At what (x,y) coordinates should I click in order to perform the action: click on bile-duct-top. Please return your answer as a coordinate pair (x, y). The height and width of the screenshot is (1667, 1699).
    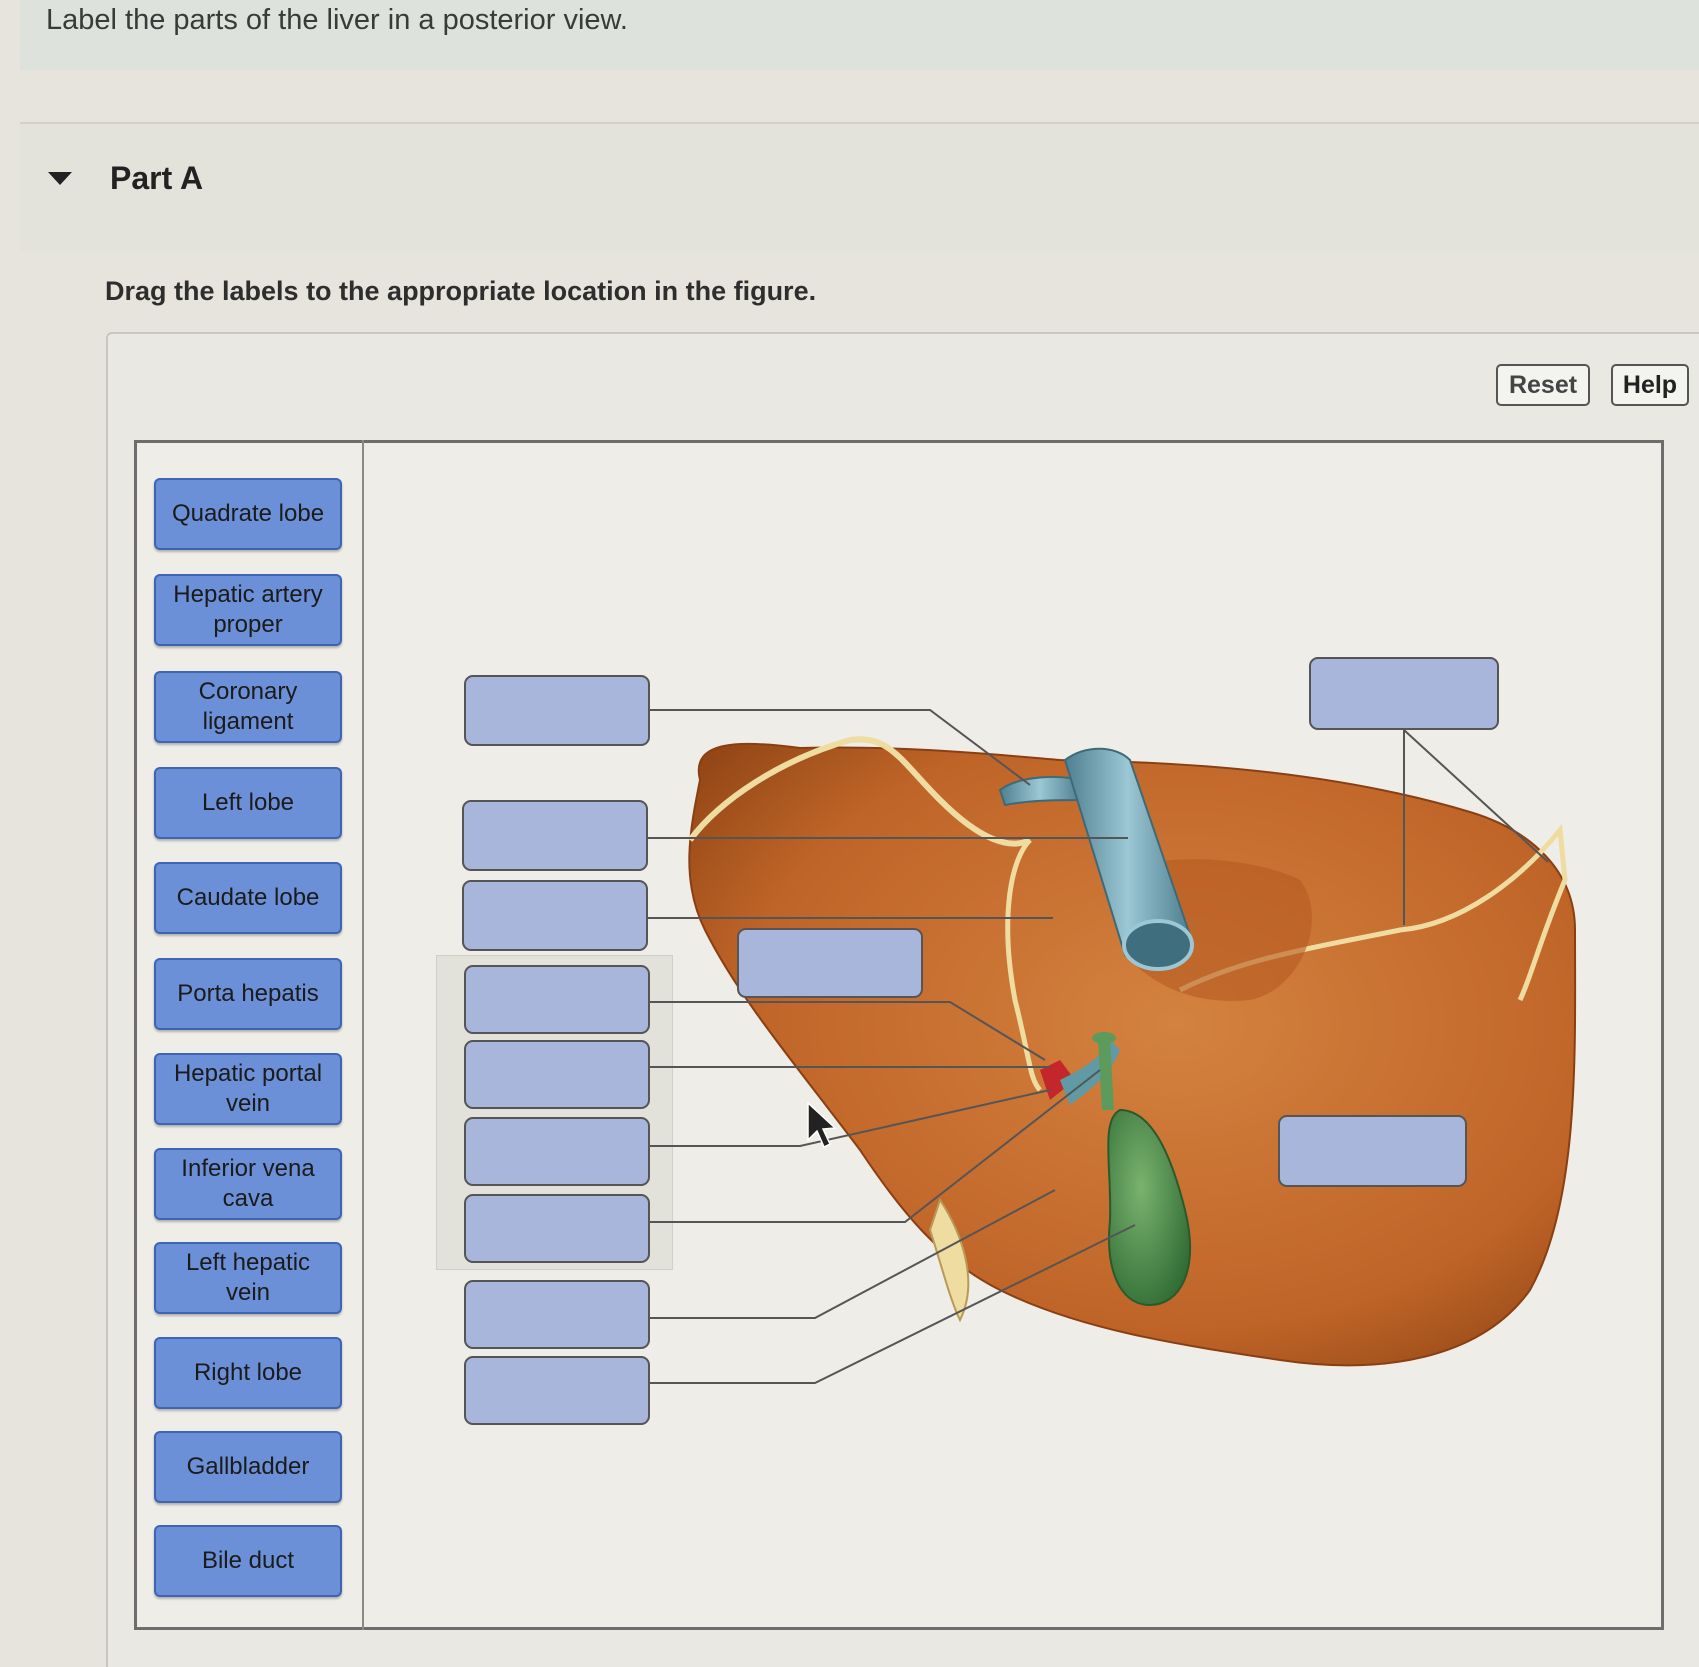
    Looking at the image, I should click on (1104, 1038).